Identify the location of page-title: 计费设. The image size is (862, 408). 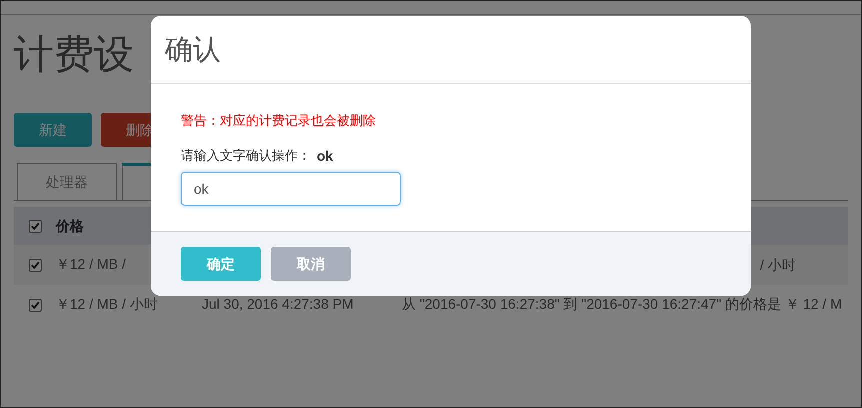
(74, 55).